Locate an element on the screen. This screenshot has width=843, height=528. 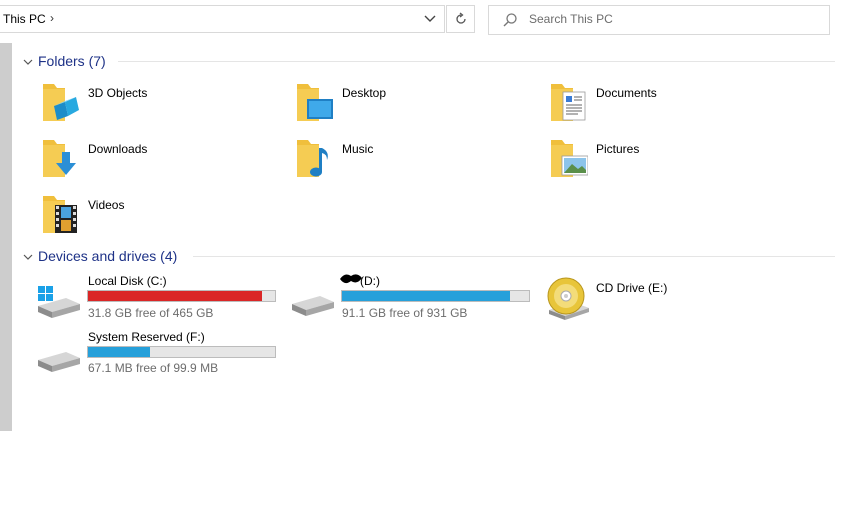
folder-3d-objects is located at coordinates (60, 104).